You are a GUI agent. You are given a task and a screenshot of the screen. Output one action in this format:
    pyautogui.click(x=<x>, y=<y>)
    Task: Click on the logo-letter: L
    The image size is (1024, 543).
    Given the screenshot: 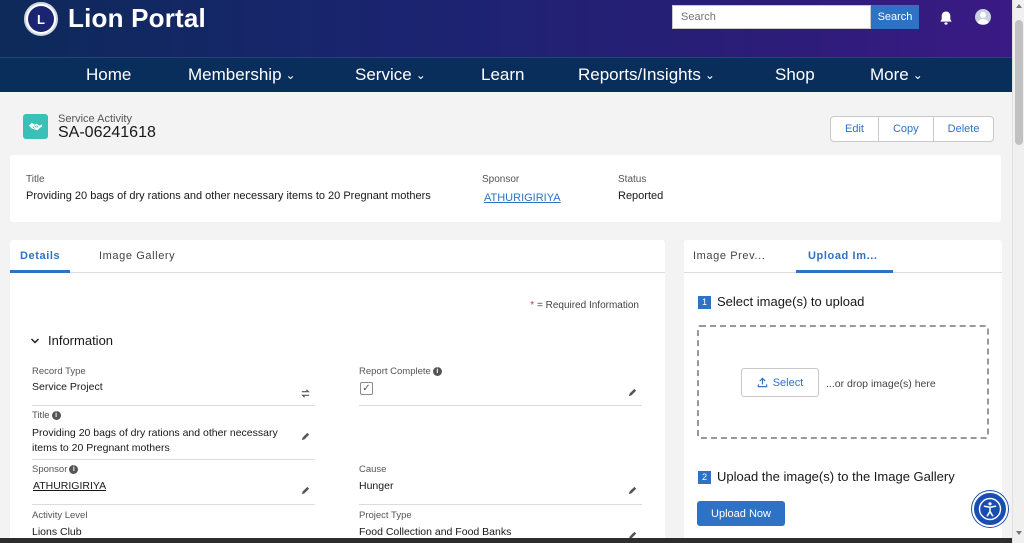 What is the action you would take?
    pyautogui.click(x=41, y=19)
    